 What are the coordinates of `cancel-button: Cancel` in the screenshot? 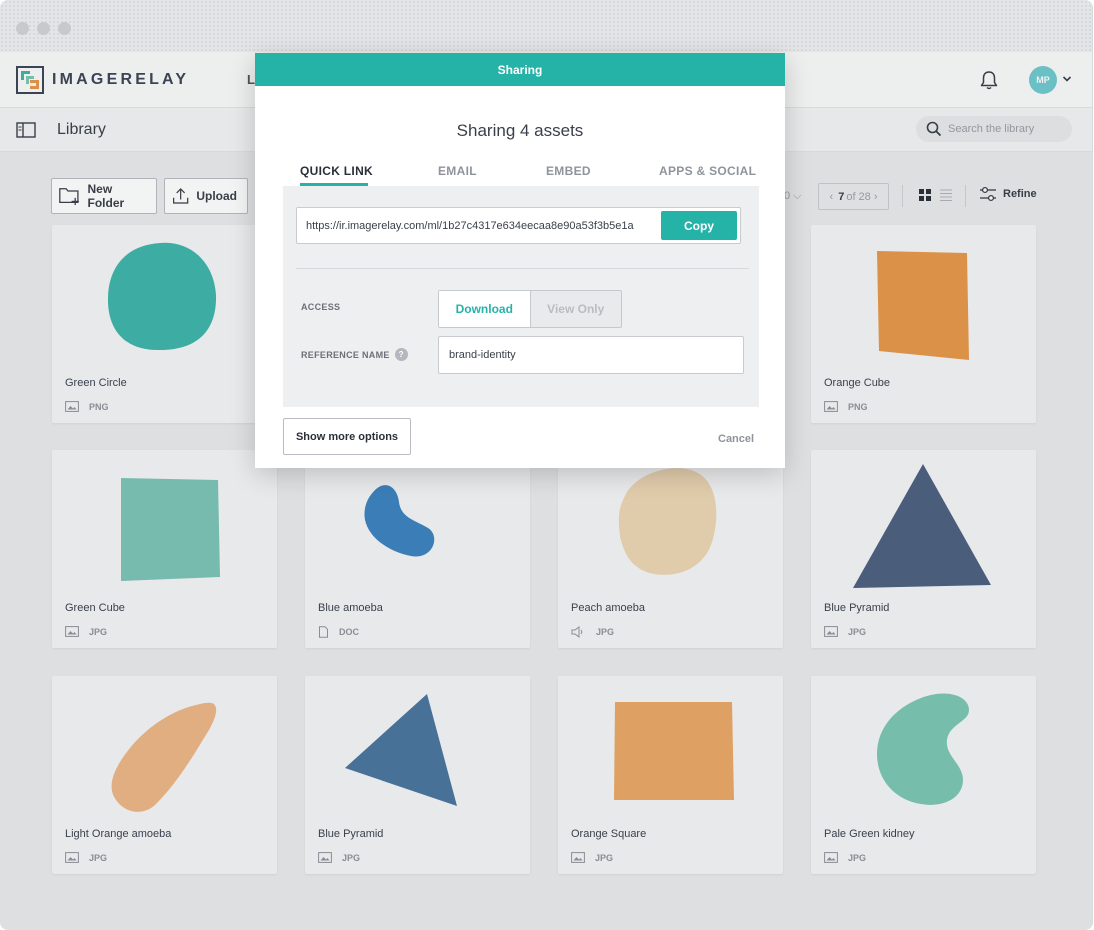 It's located at (736, 439).